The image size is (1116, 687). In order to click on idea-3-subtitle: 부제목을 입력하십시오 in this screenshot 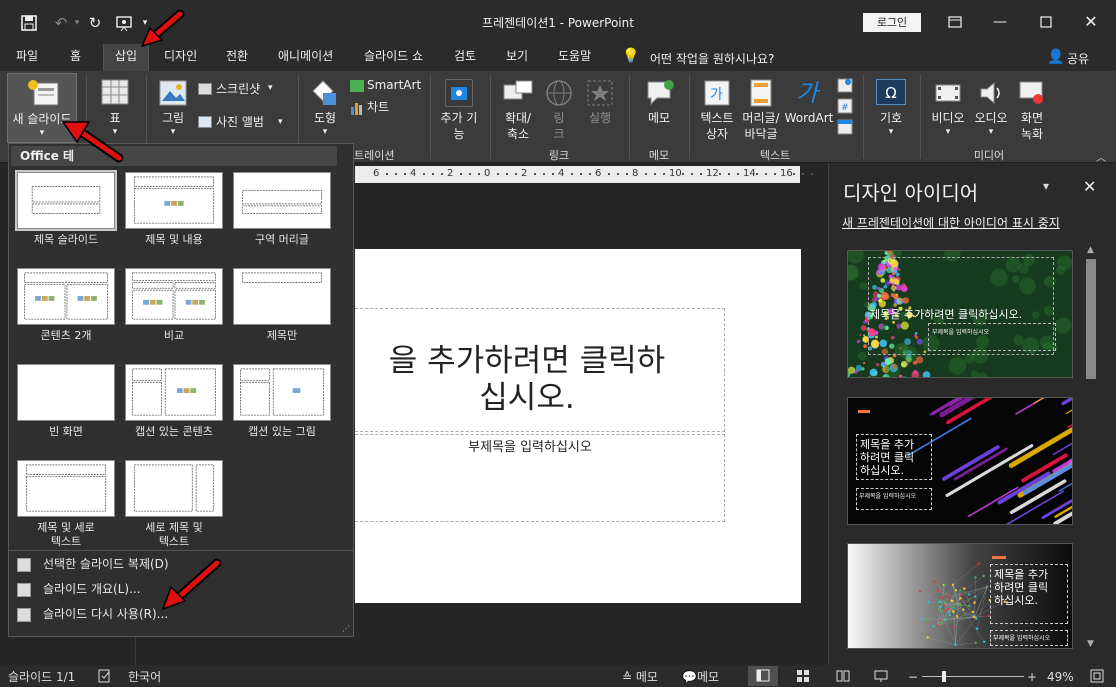, I will do `click(1022, 638)`.